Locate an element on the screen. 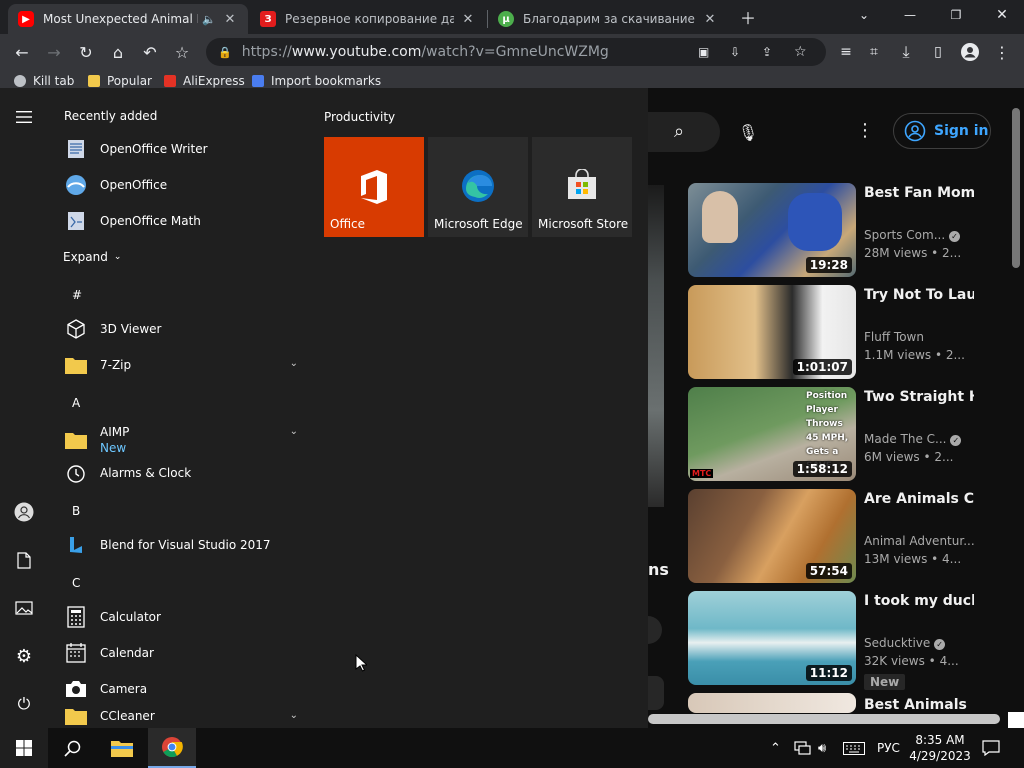  app-calendar: Calendar is located at coordinates (182, 653).